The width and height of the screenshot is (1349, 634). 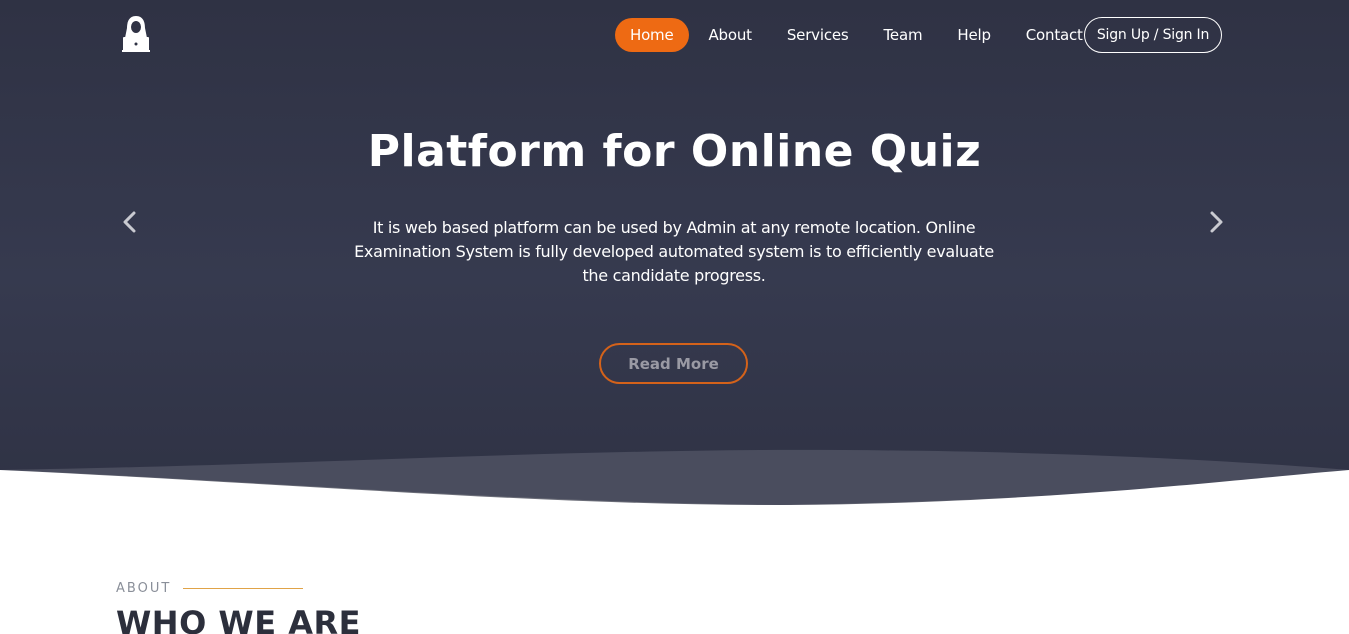 What do you see at coordinates (238, 619) in the screenshot?
I see `about-heading: WHO WE ARE` at bounding box center [238, 619].